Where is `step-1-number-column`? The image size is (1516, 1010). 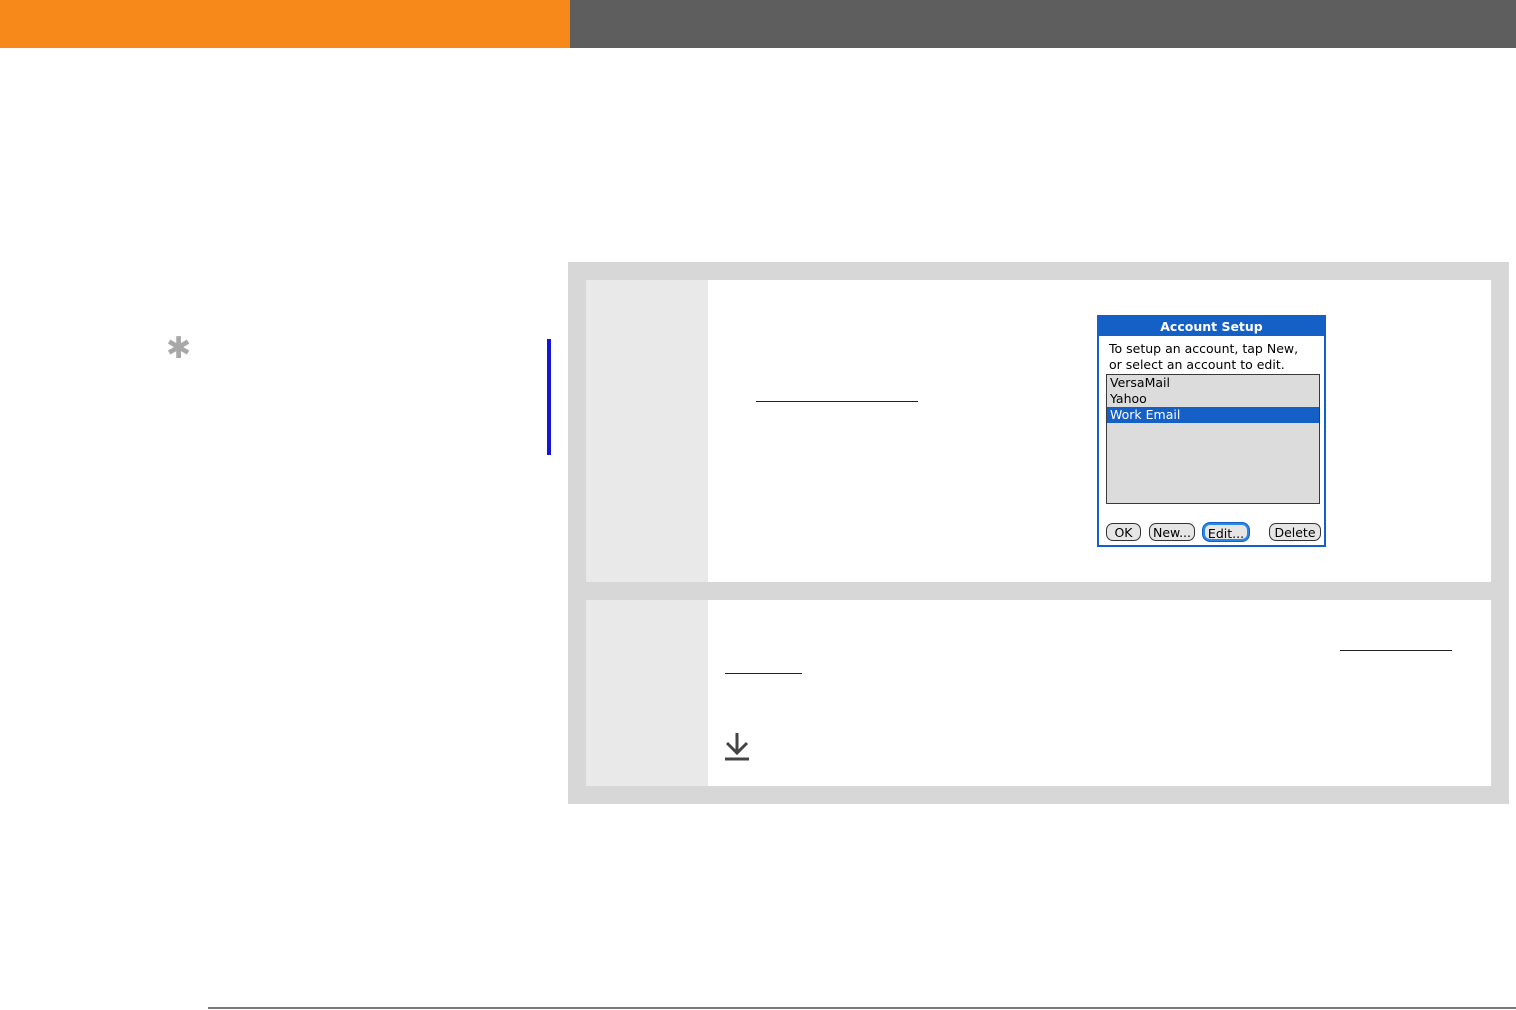
step-1-number-column is located at coordinates (647, 431).